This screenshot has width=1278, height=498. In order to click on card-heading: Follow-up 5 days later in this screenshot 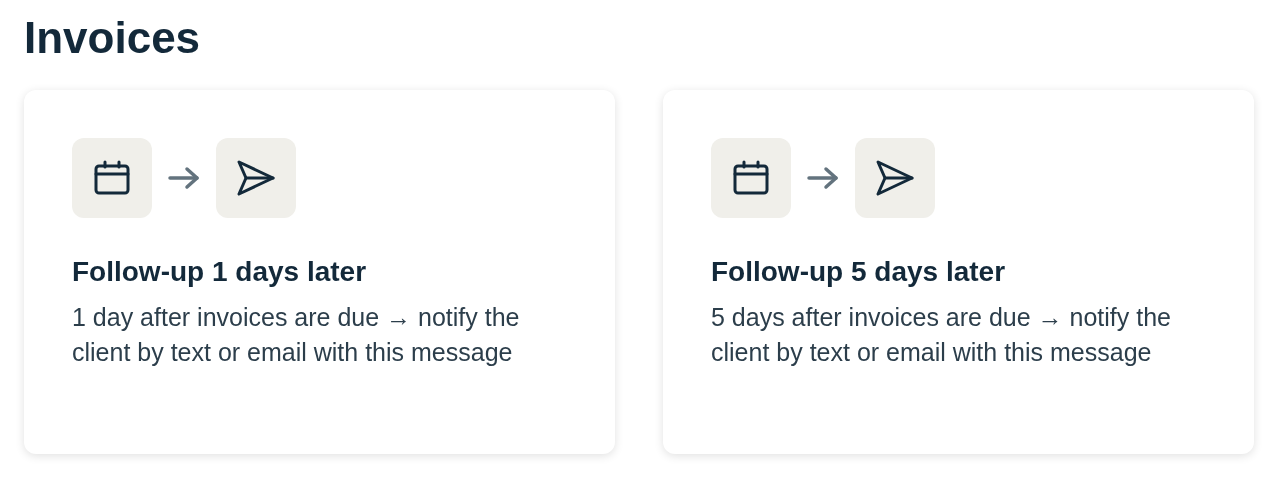, I will do `click(859, 272)`.